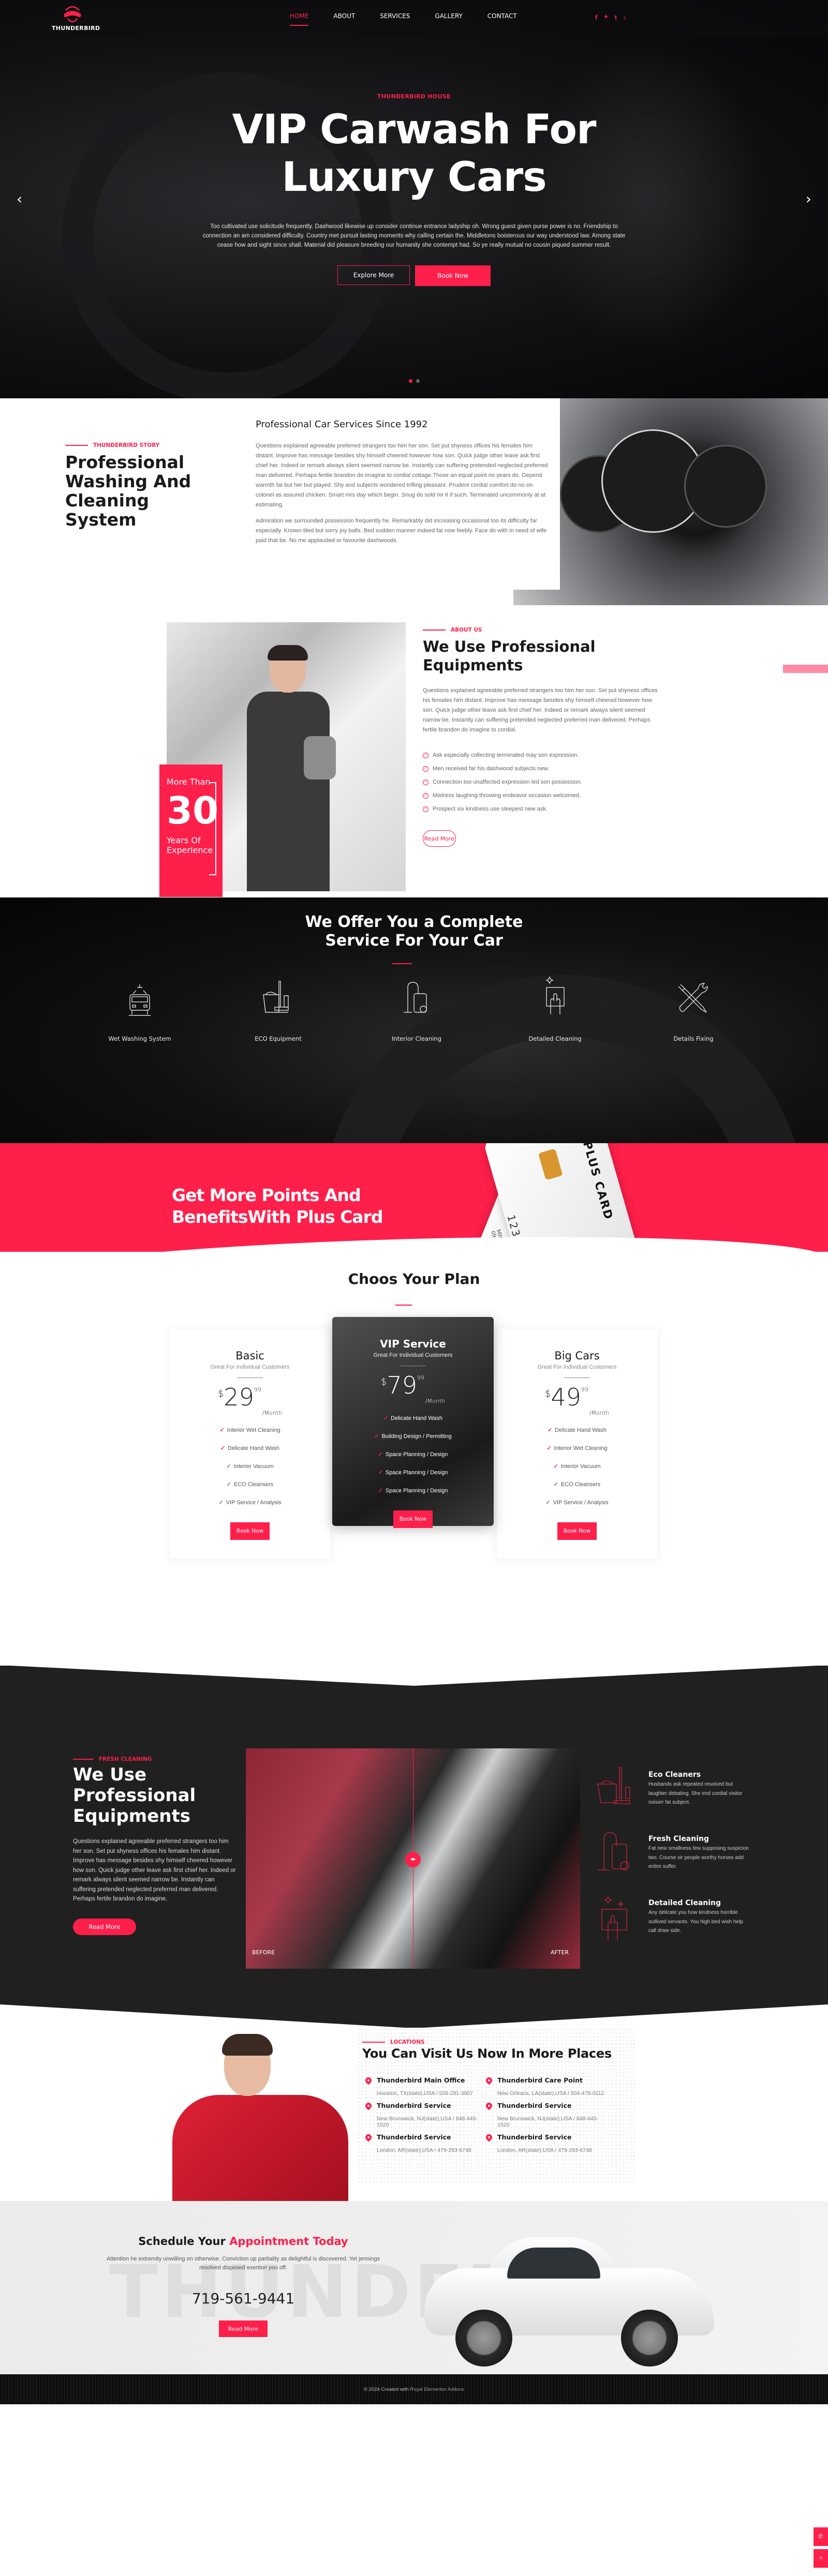 Image resolution: width=828 pixels, height=2576 pixels. What do you see at coordinates (373, 275) in the screenshot?
I see `explore-more-button: Explore More` at bounding box center [373, 275].